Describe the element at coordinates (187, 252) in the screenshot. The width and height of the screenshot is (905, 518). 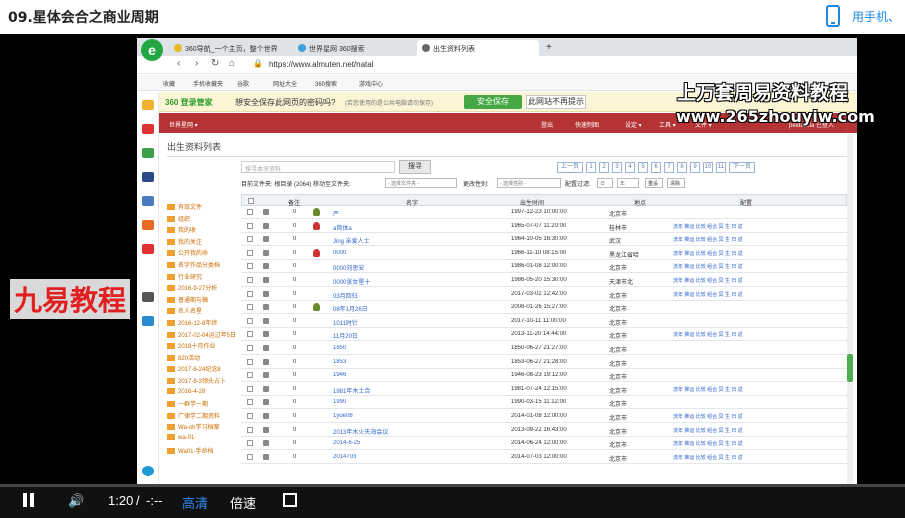
I see `folder-item: 公开我的命` at that location.